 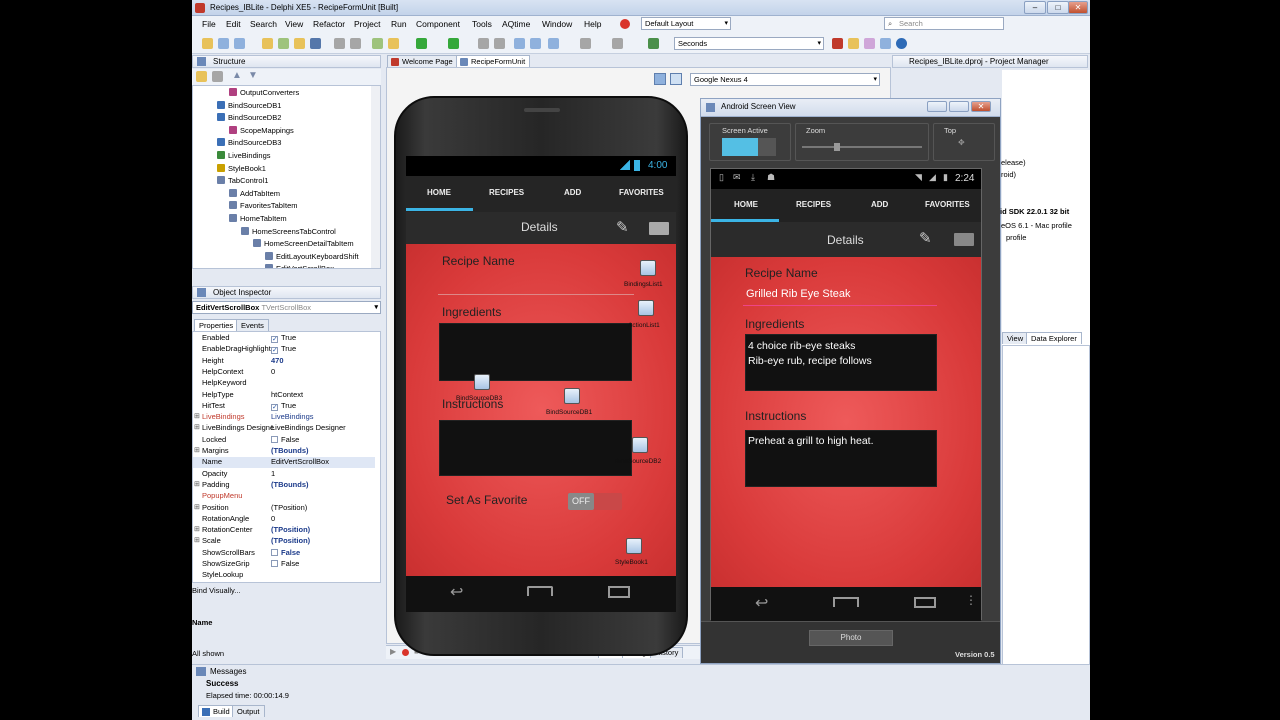 I want to click on structure-scrollbar, so click(x=375, y=177).